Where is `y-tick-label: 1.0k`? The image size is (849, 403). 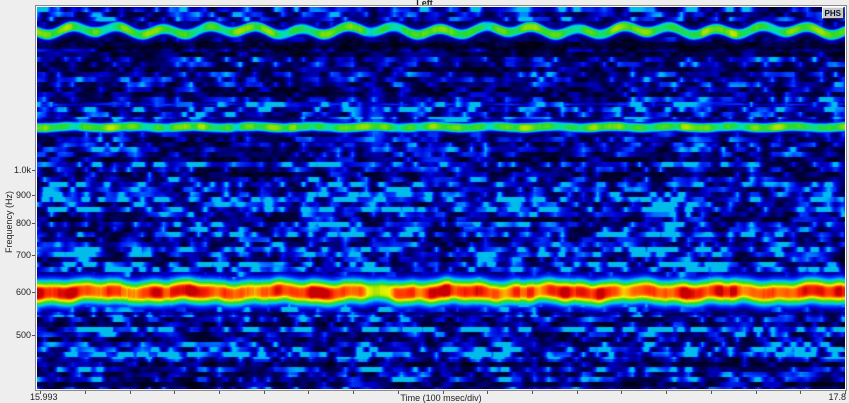 y-tick-label: 1.0k is located at coordinates (22, 170).